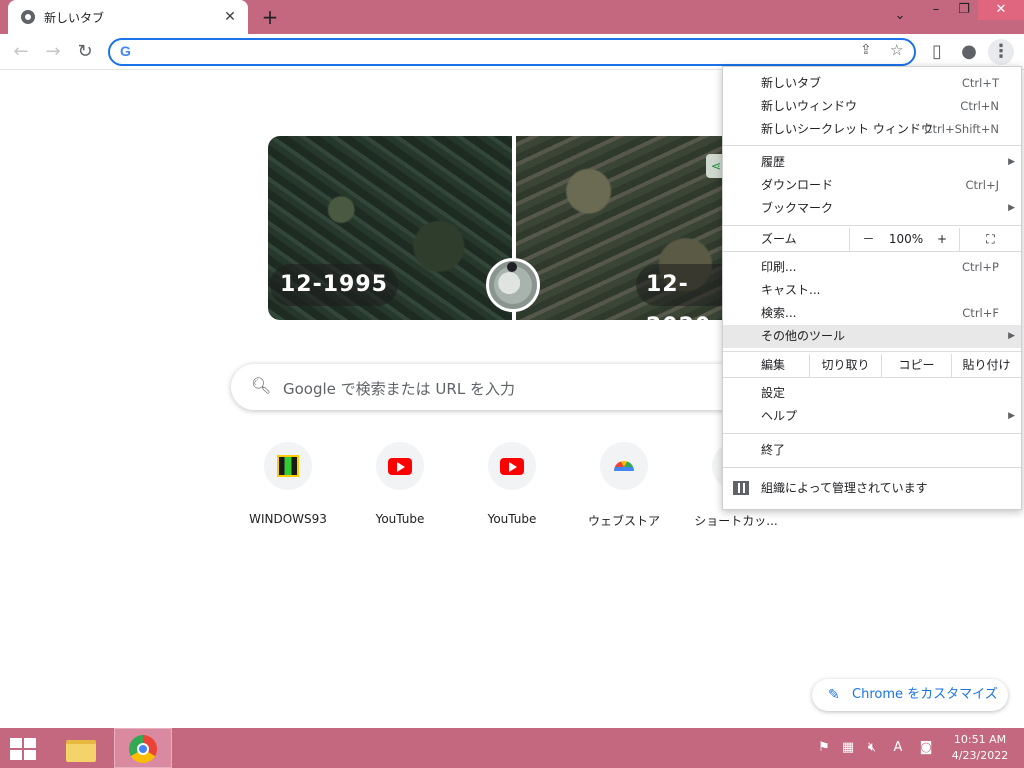  What do you see at coordinates (623, 521) in the screenshot?
I see `shortcut-label: ウェブストア` at bounding box center [623, 521].